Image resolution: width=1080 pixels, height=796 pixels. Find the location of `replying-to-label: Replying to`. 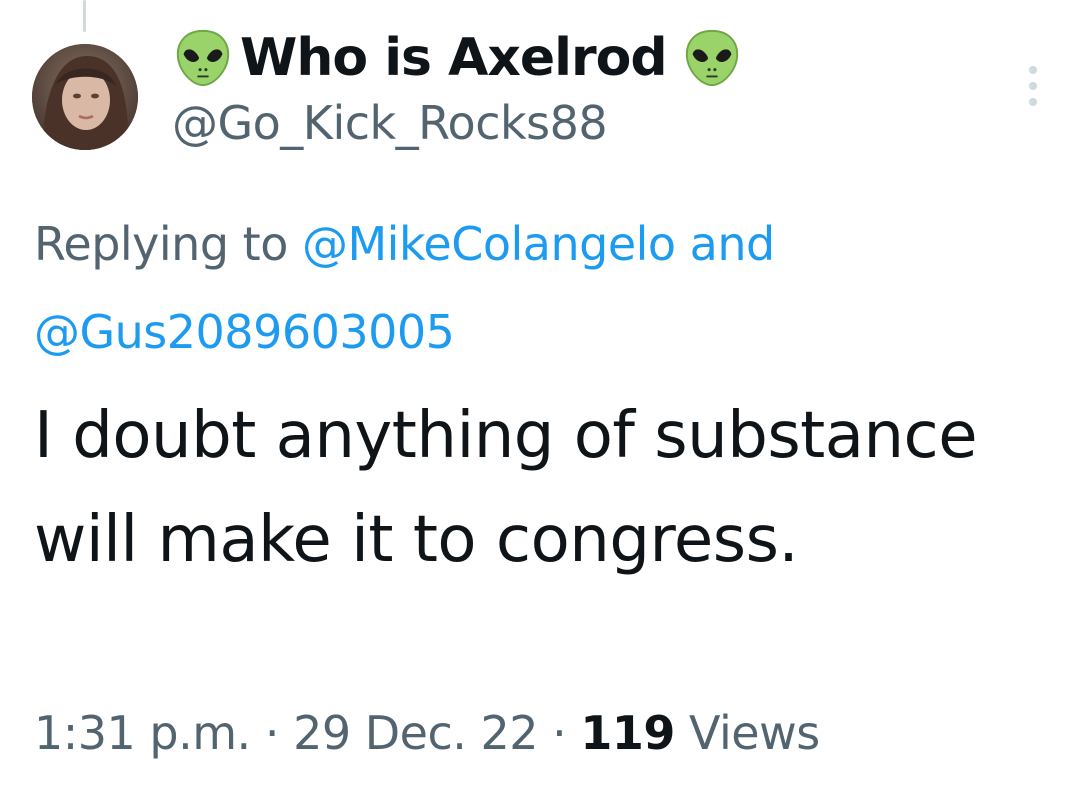

replying-to-label: Replying to is located at coordinates (161, 244).